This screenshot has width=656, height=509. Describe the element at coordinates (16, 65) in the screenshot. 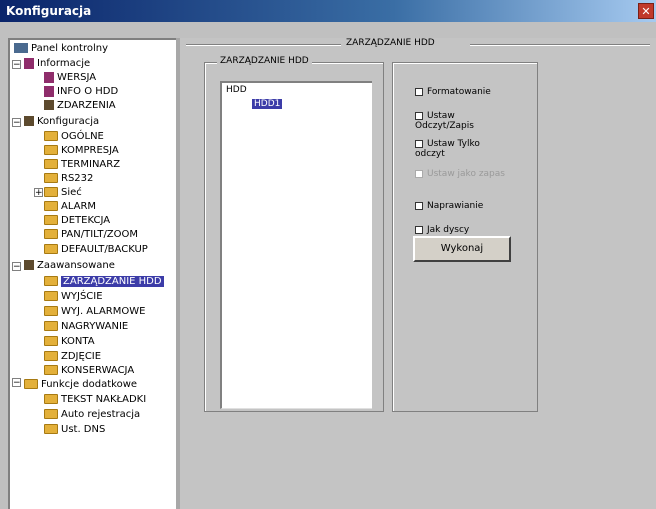

I see `tree-expander-info: −` at that location.